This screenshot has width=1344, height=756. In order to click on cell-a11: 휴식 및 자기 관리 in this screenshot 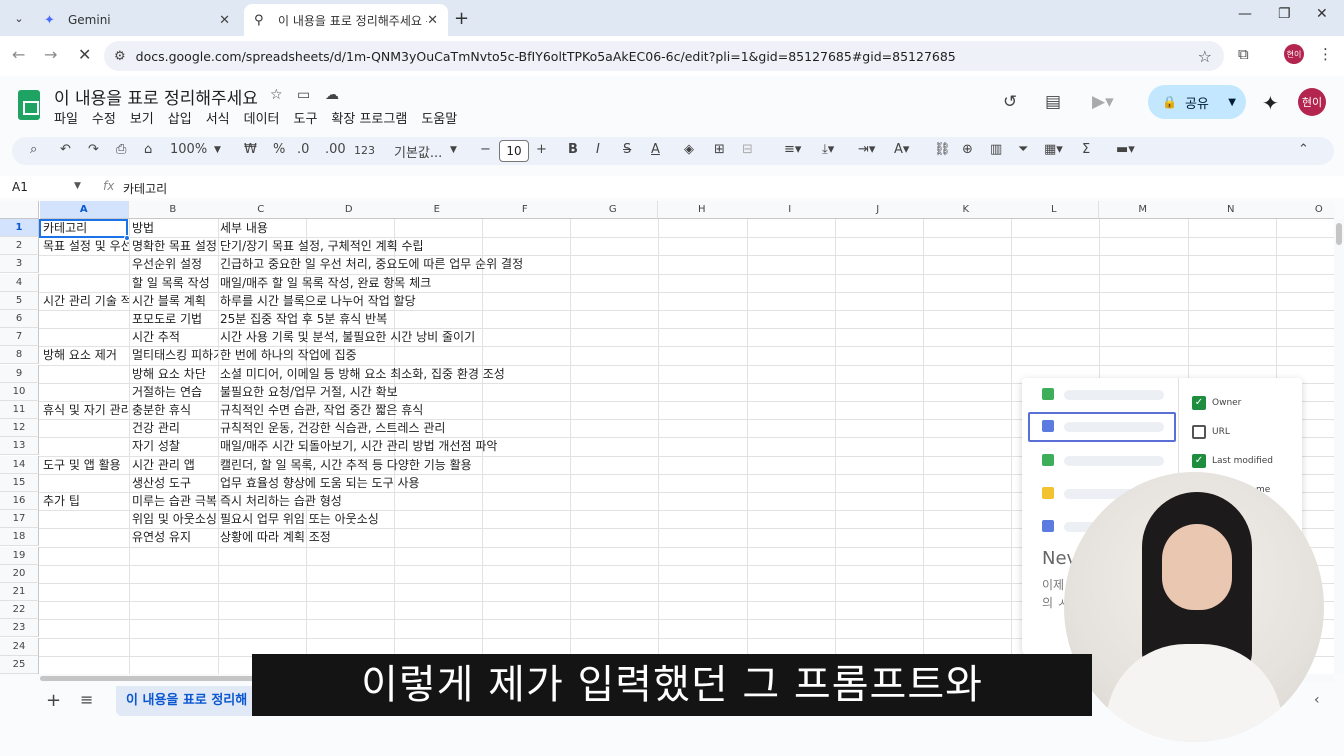, I will do `click(84, 410)`.